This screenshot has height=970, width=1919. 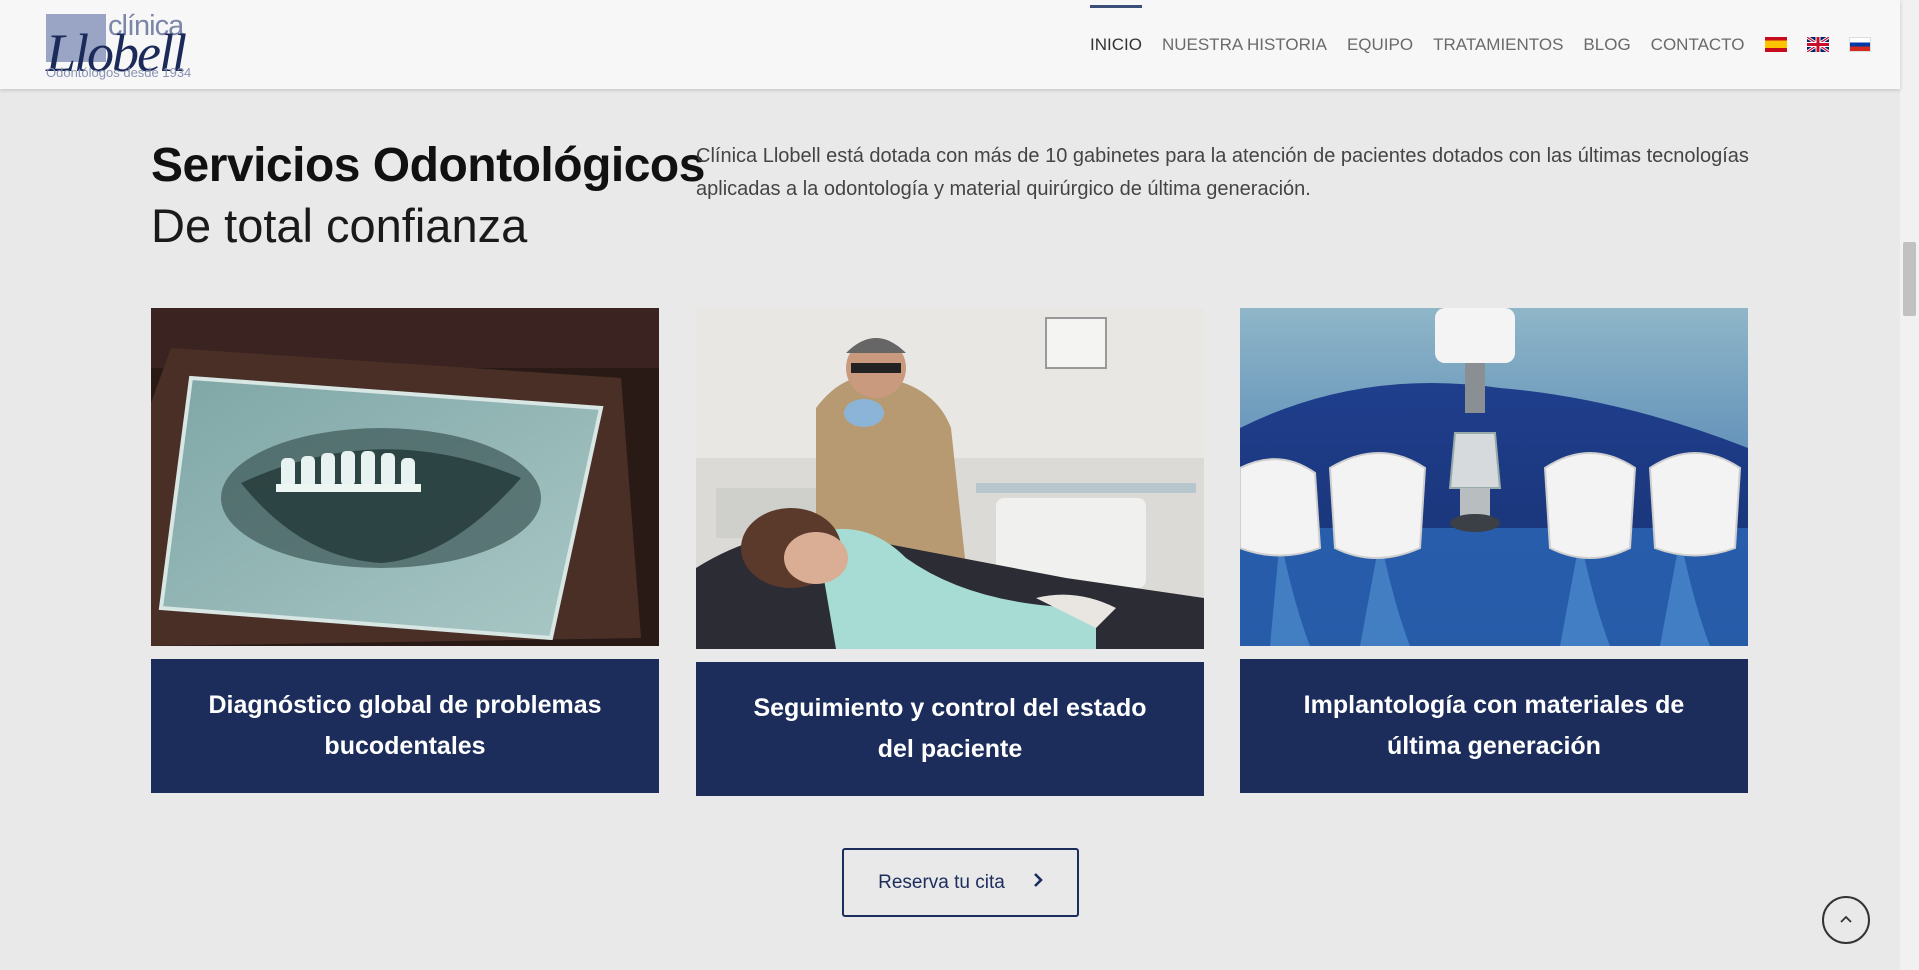 I want to click on dental-xray-image, so click(x=405, y=477).